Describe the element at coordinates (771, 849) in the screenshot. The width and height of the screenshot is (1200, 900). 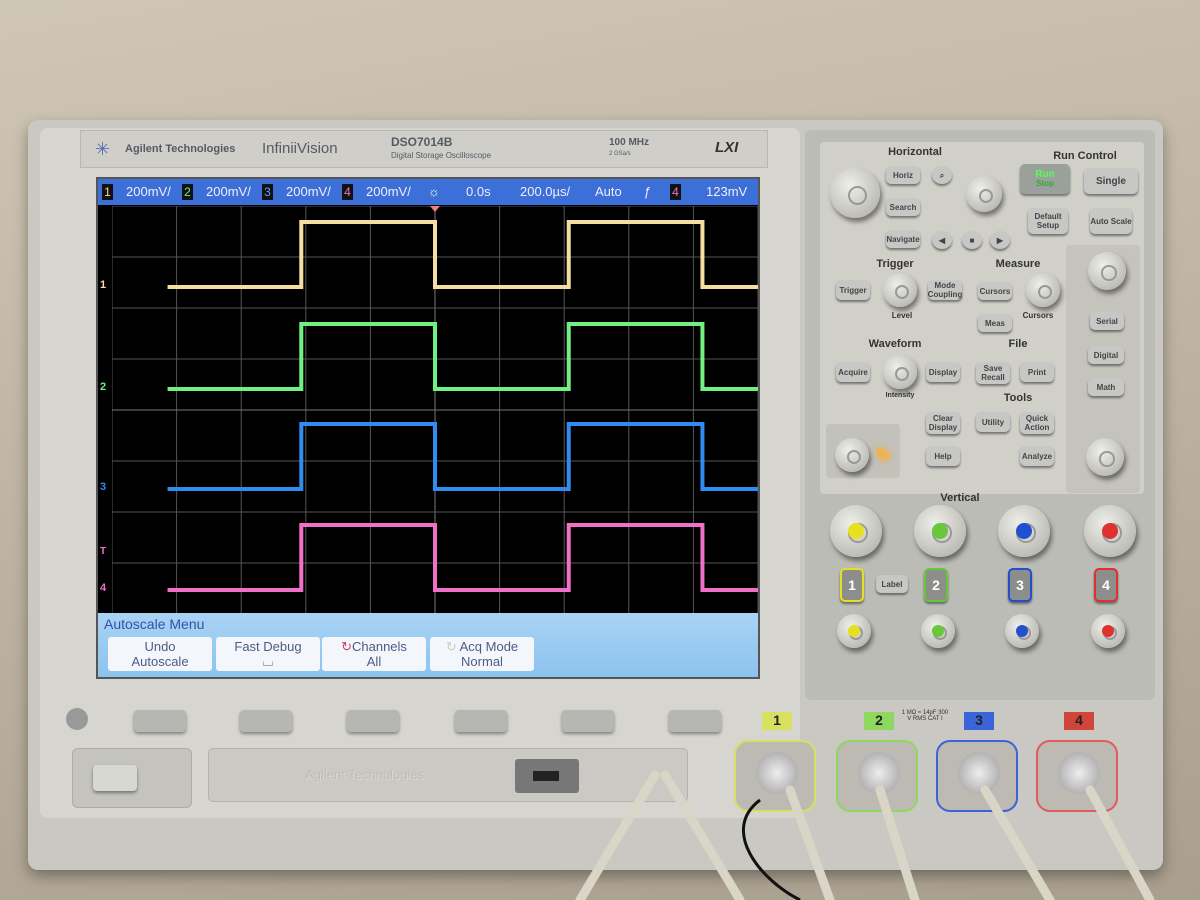
I see `ground-lead` at that location.